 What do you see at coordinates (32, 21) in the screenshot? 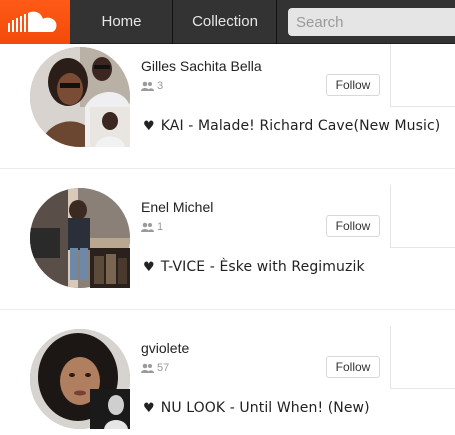
I see `soundcloud-cloud-icon` at bounding box center [32, 21].